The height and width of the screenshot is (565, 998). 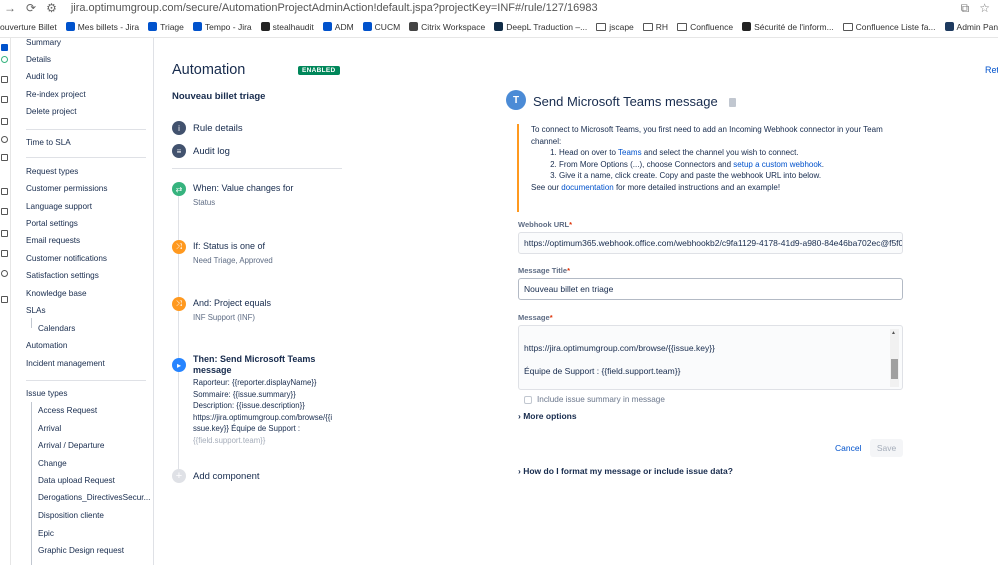 I want to click on sidebar-item-access-request: Access Request, so click(x=67, y=410).